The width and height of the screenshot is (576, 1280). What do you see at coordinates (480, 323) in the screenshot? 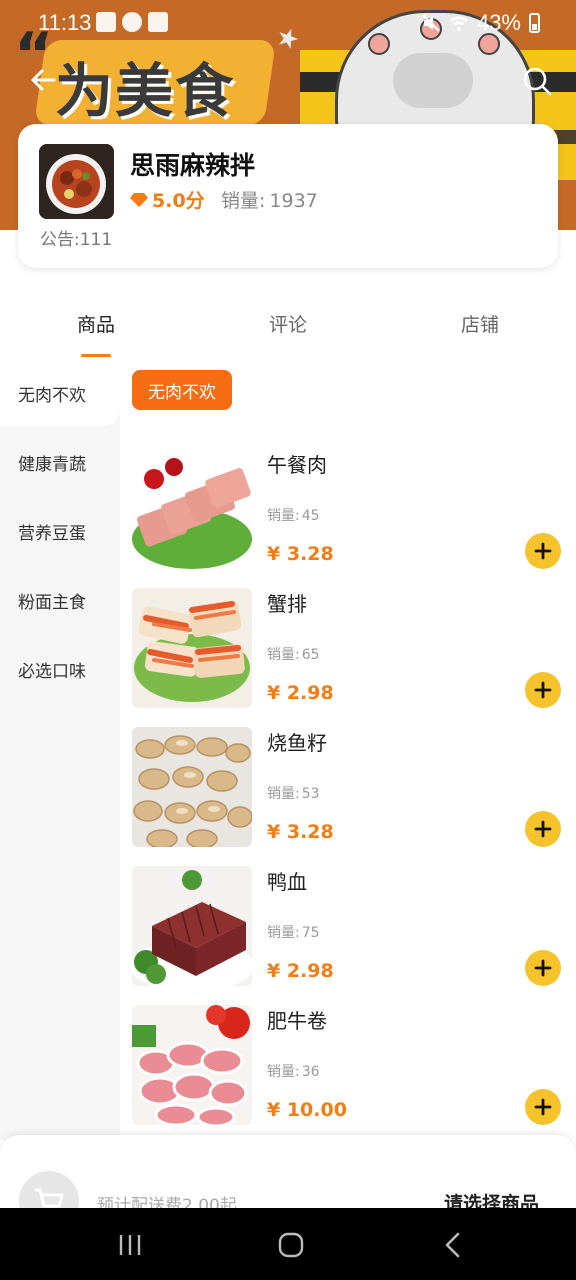
I see `tab-store: 店铺` at bounding box center [480, 323].